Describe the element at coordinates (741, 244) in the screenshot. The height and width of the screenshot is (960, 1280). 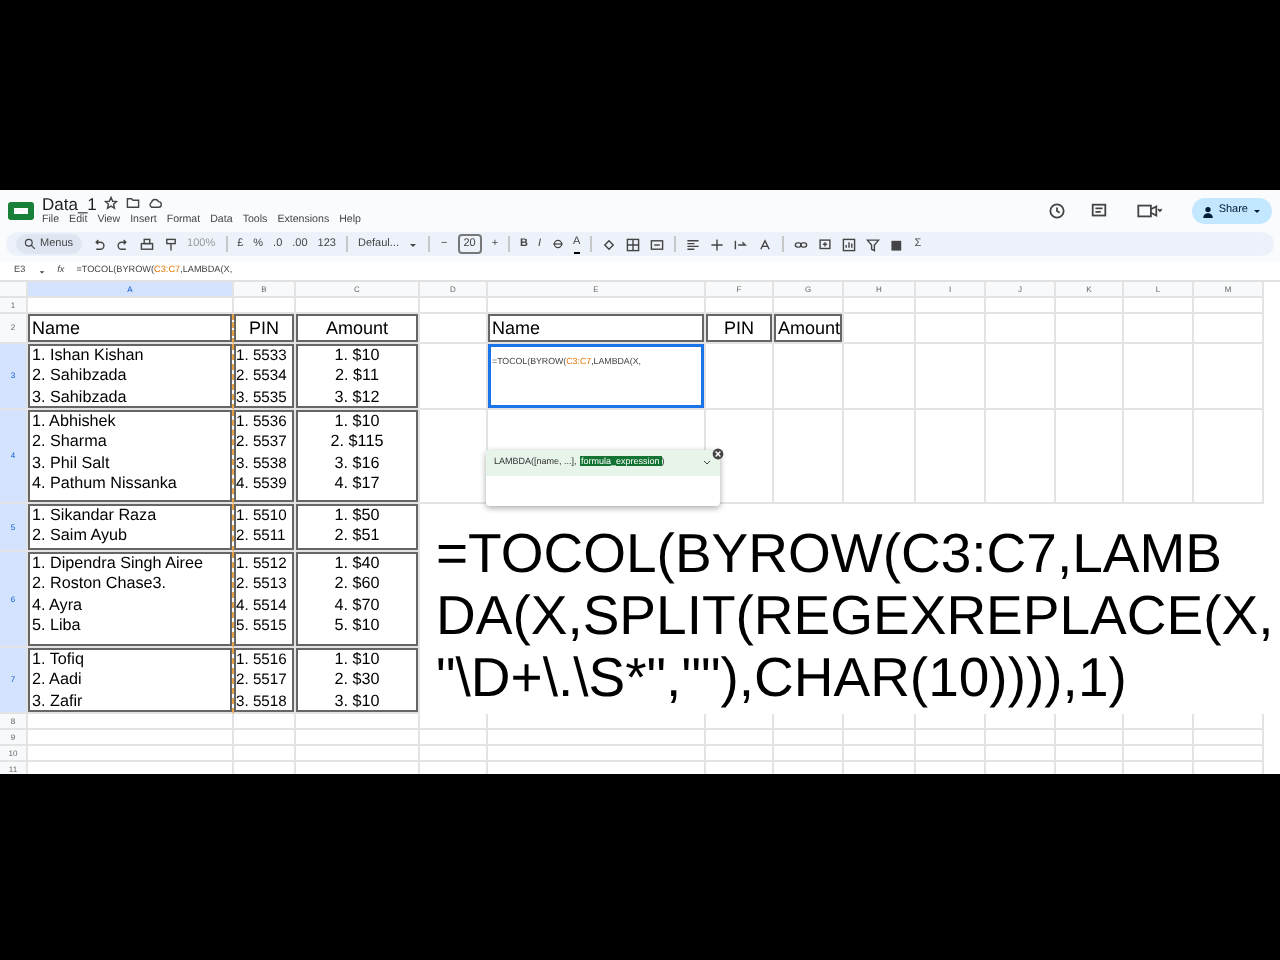
I see `text-wrap-icon` at that location.